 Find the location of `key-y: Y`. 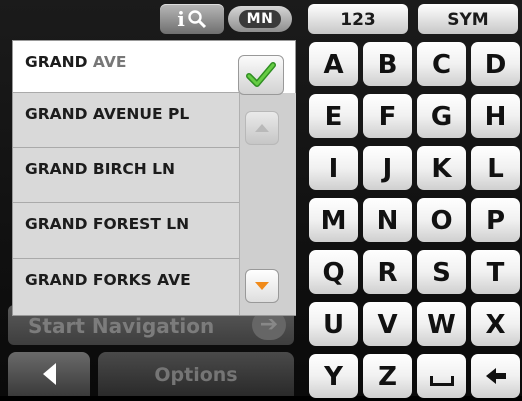

key-y: Y is located at coordinates (333, 376).